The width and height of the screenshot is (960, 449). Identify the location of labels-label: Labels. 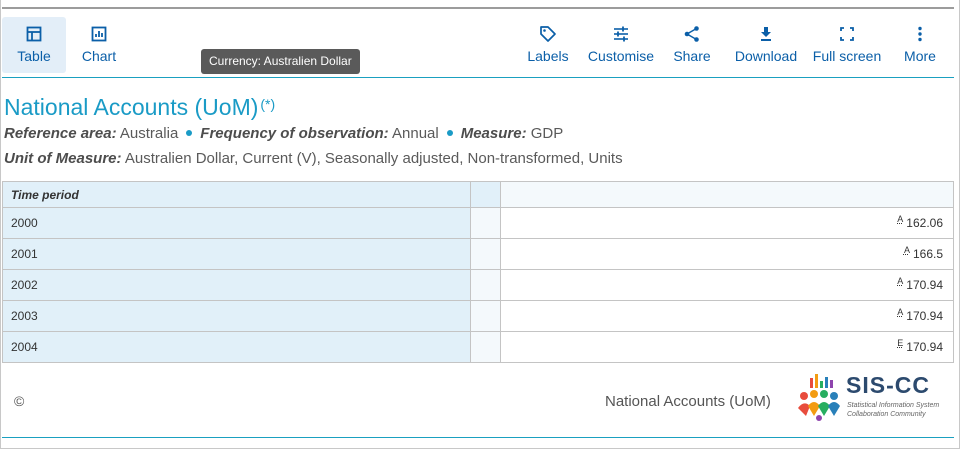
(548, 56).